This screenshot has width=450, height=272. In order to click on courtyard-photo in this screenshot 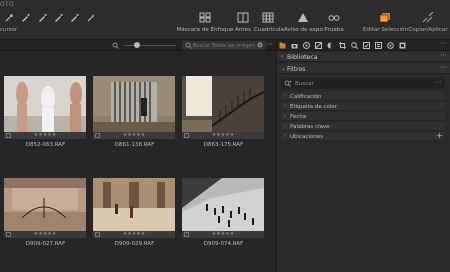, I will do `click(134, 204)`.